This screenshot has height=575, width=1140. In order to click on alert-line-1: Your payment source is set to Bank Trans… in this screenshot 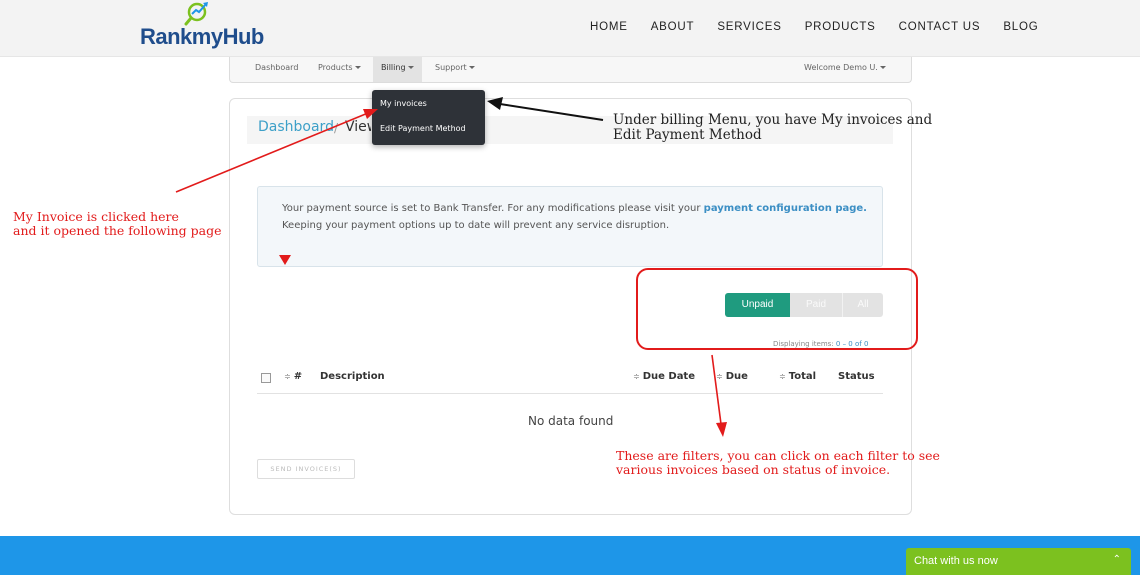, I will do `click(574, 208)`.